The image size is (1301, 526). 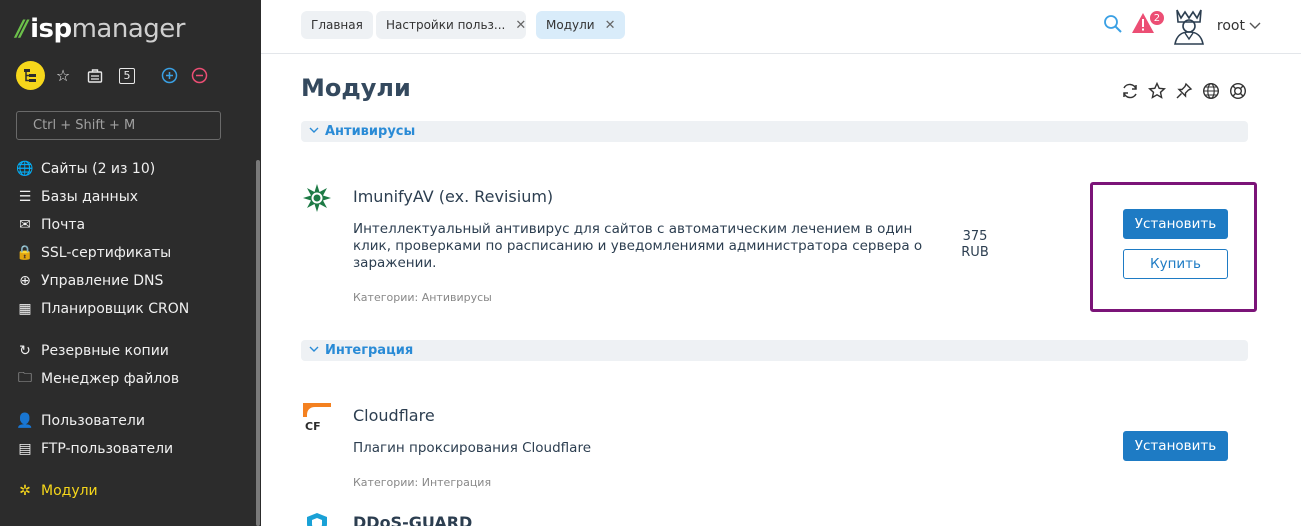 I want to click on sidebar-item-ssl: 🔒 SSL-сертификаты, so click(x=128, y=253).